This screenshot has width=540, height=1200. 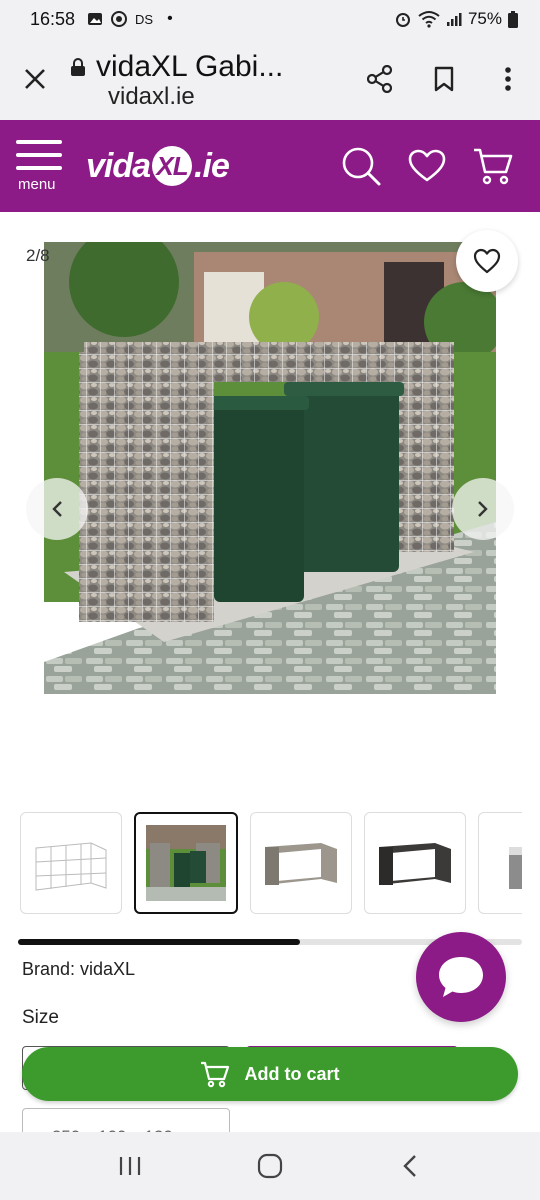 I want to click on more-vertical-icon, so click(x=508, y=79).